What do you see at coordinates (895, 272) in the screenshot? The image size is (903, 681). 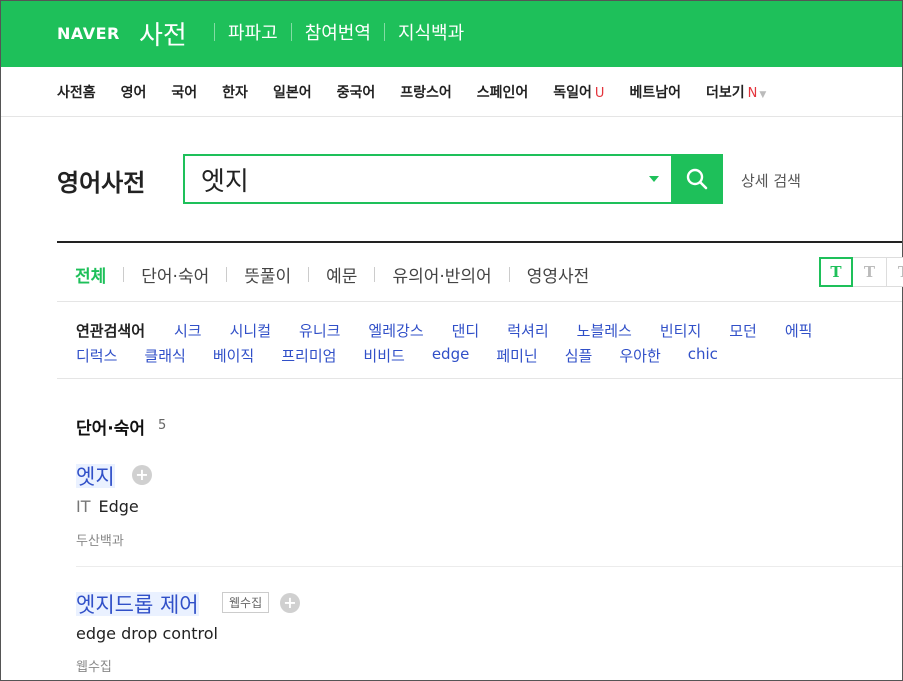 I see `font-size-large-button: T` at bounding box center [895, 272].